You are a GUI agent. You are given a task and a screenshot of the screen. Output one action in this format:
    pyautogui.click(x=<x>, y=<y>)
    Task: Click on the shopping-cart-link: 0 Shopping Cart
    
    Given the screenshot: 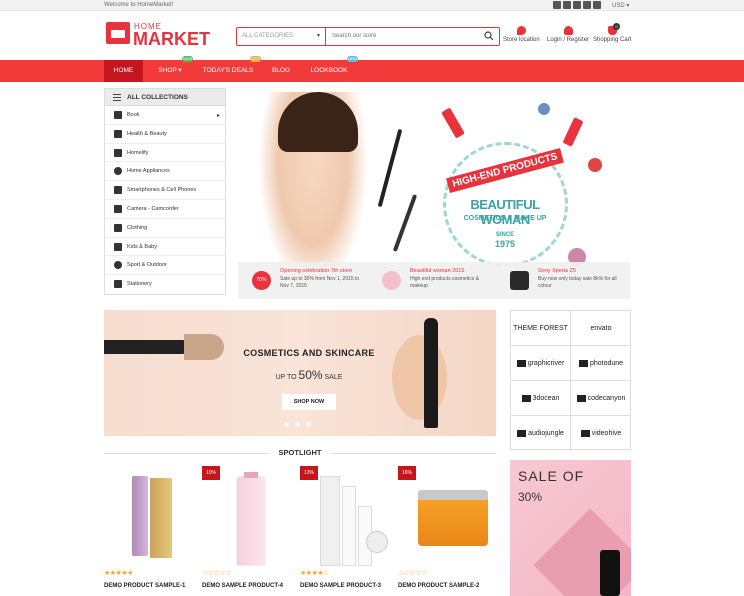 What is the action you would take?
    pyautogui.click(x=612, y=33)
    